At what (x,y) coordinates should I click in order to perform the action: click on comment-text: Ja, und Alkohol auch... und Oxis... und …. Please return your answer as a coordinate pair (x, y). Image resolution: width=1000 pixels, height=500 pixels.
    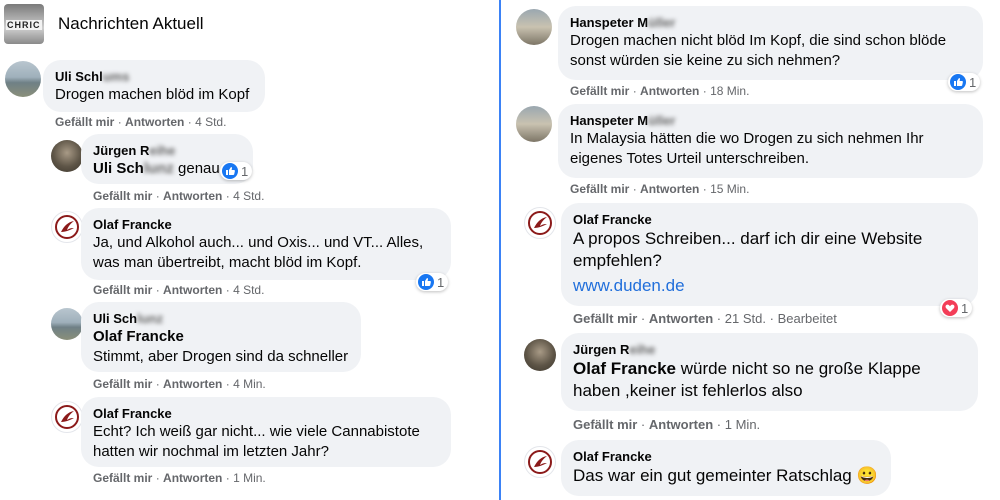
    Looking at the image, I should click on (258, 252).